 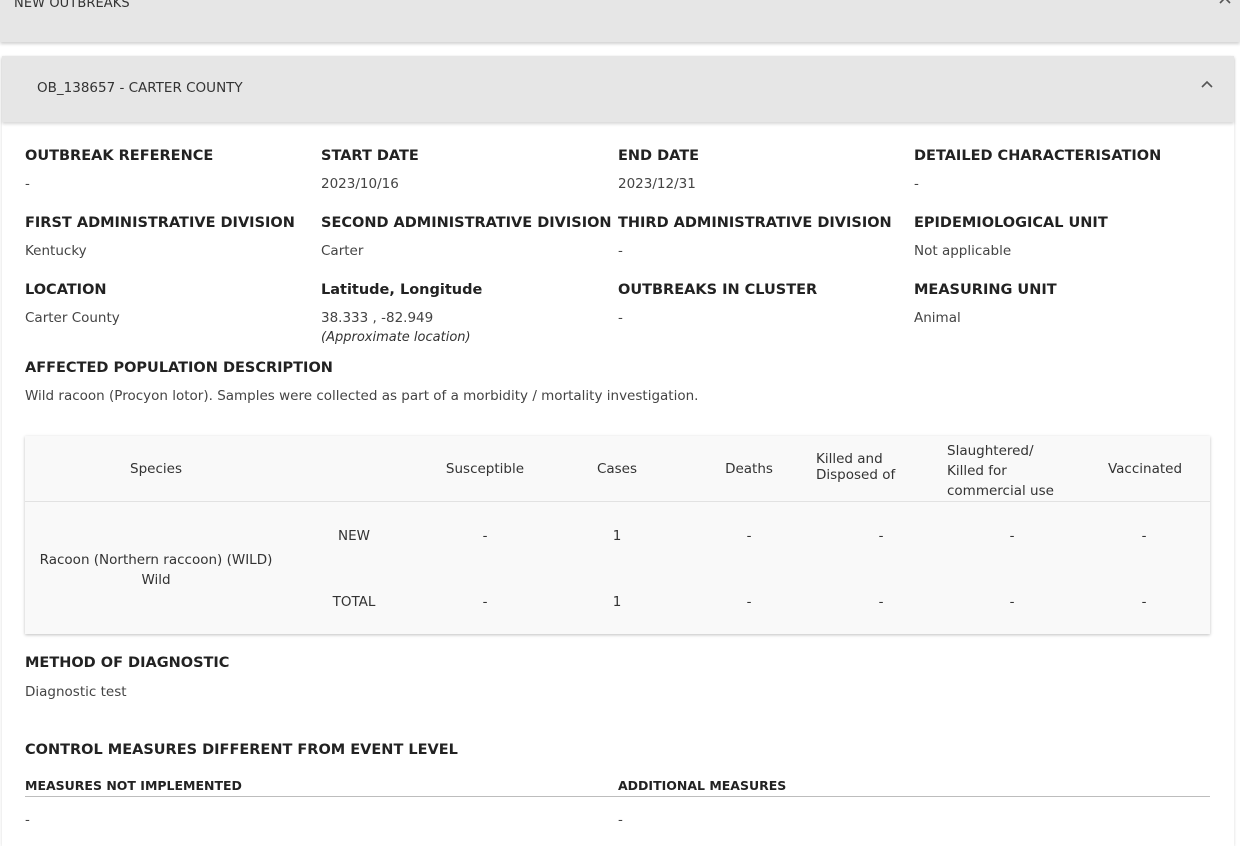 I want to click on detailed-characterisation-value: -, so click(x=916, y=184).